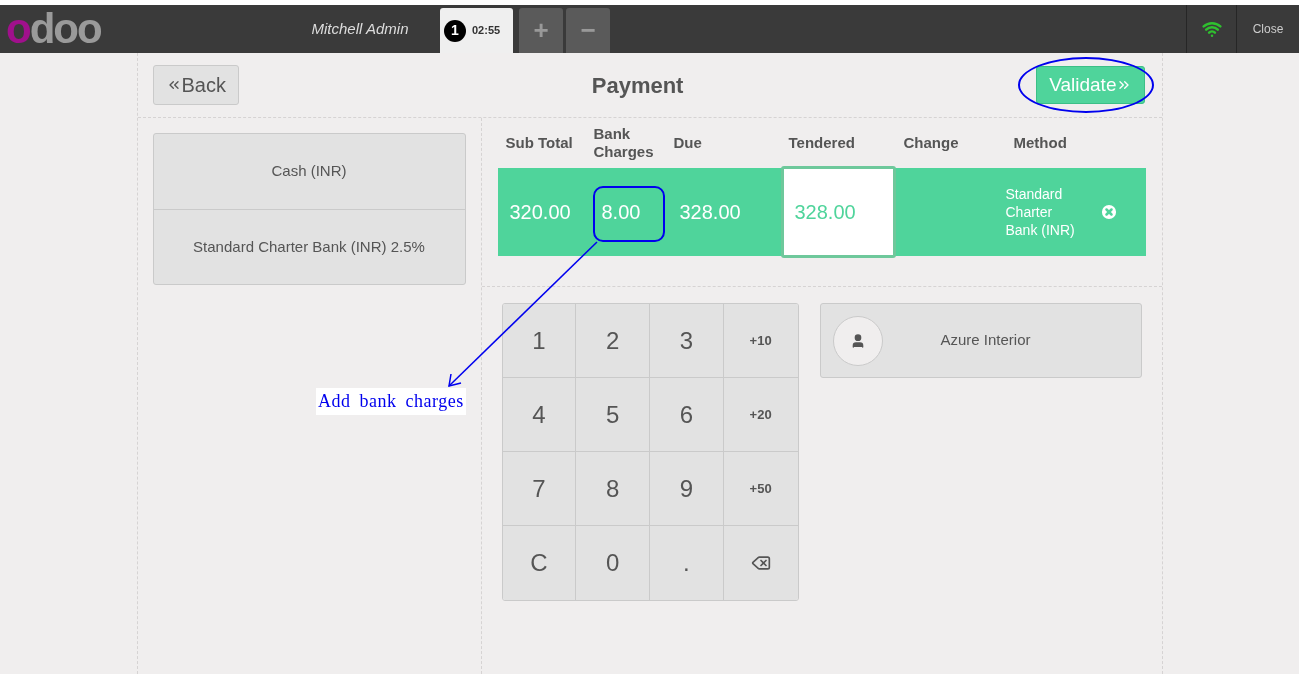 This screenshot has width=1299, height=674. What do you see at coordinates (539, 143) in the screenshot?
I see `column-header: Sub Total` at bounding box center [539, 143].